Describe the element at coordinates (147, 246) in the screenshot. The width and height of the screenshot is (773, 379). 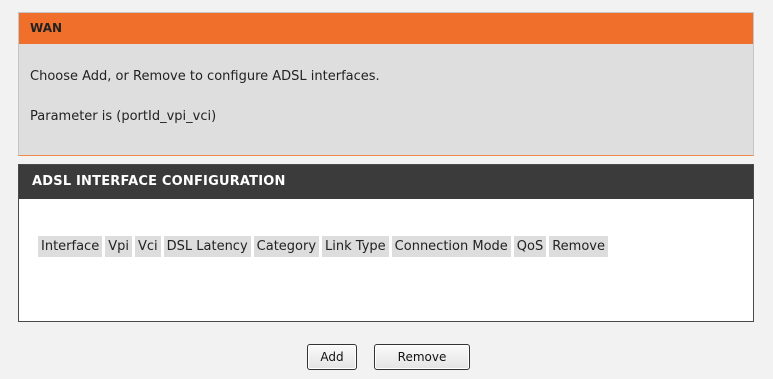
I see `column-header-vci: Vci` at that location.